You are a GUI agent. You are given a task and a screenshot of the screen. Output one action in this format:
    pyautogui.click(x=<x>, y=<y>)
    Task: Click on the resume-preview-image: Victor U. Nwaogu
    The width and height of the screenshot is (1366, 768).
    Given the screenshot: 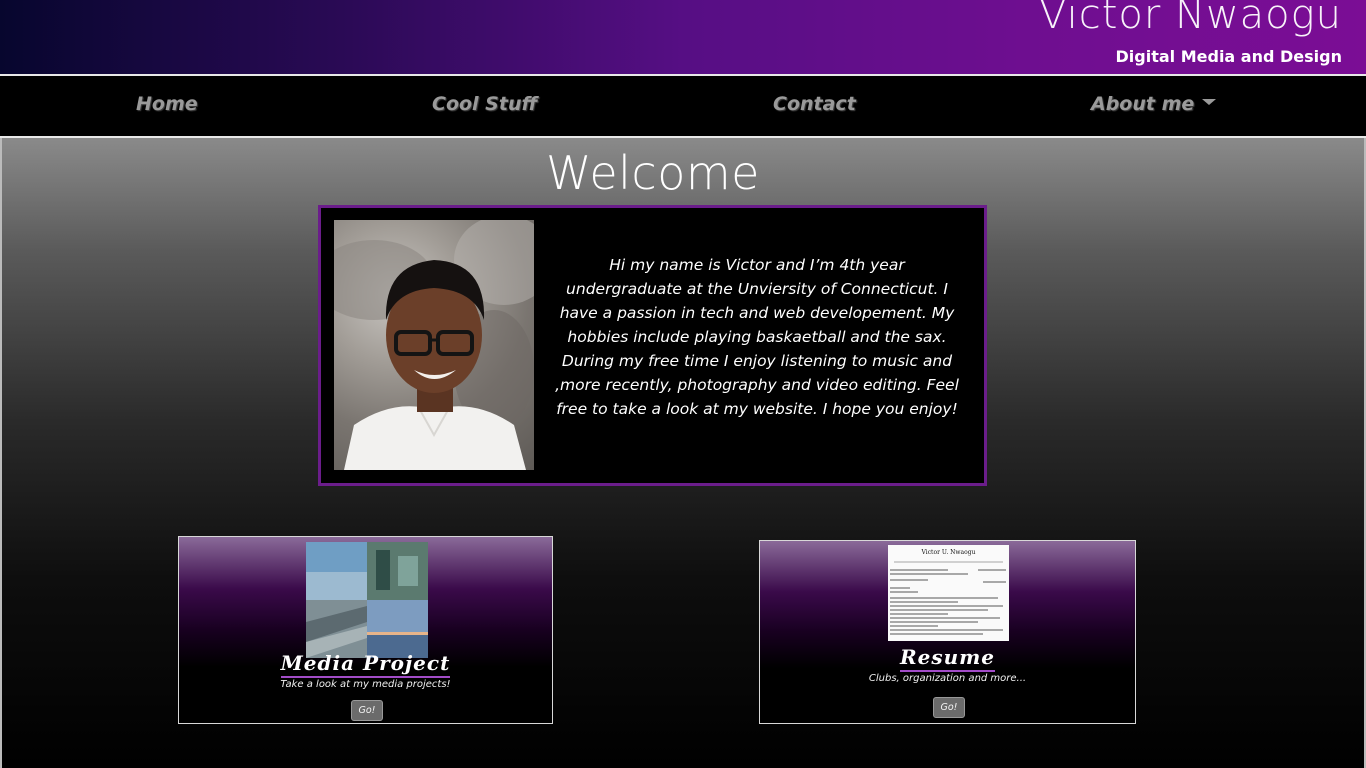 What is the action you would take?
    pyautogui.click(x=948, y=593)
    